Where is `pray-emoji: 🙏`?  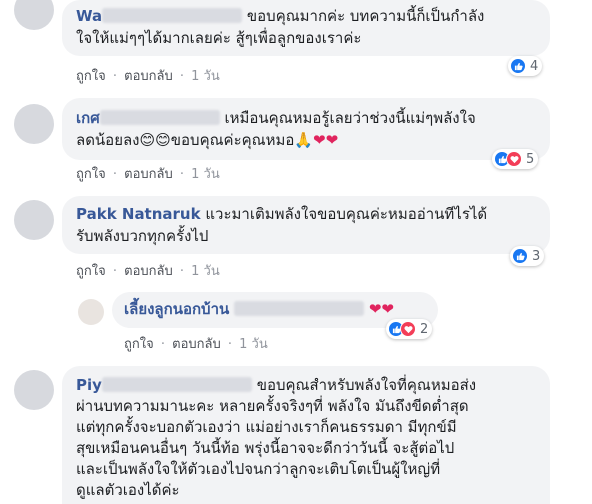 pray-emoji: 🙏 is located at coordinates (304, 140).